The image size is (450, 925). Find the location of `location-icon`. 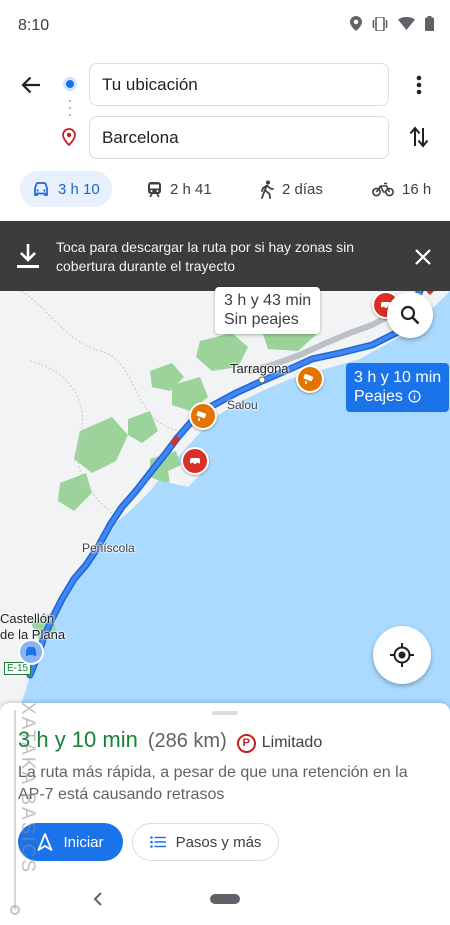

location-icon is located at coordinates (356, 23).